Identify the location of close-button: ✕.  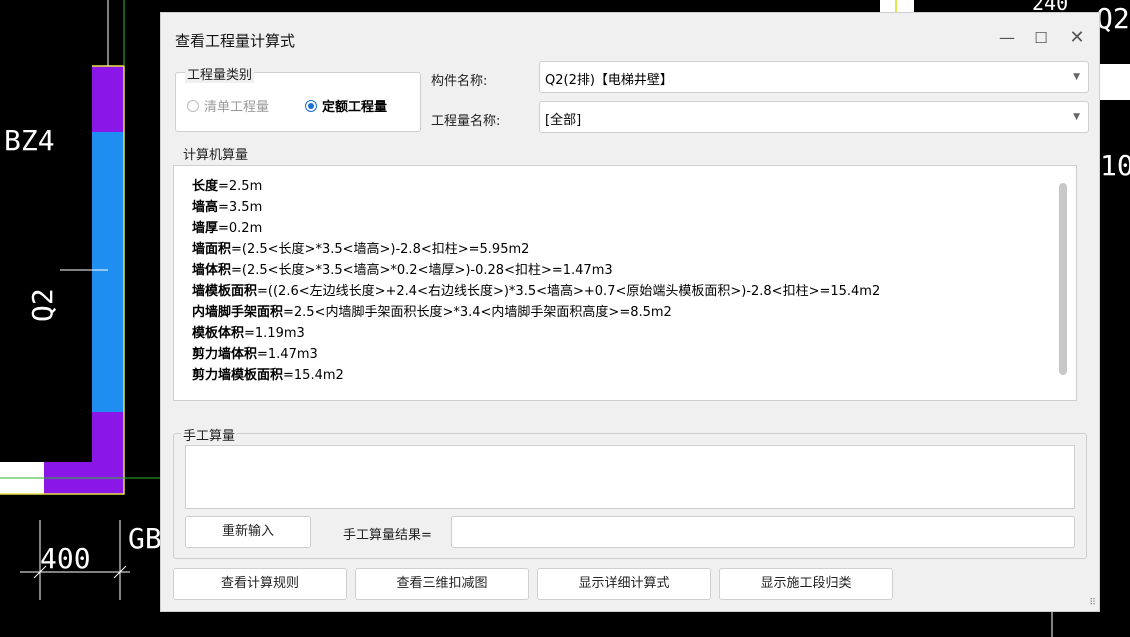
(1077, 38).